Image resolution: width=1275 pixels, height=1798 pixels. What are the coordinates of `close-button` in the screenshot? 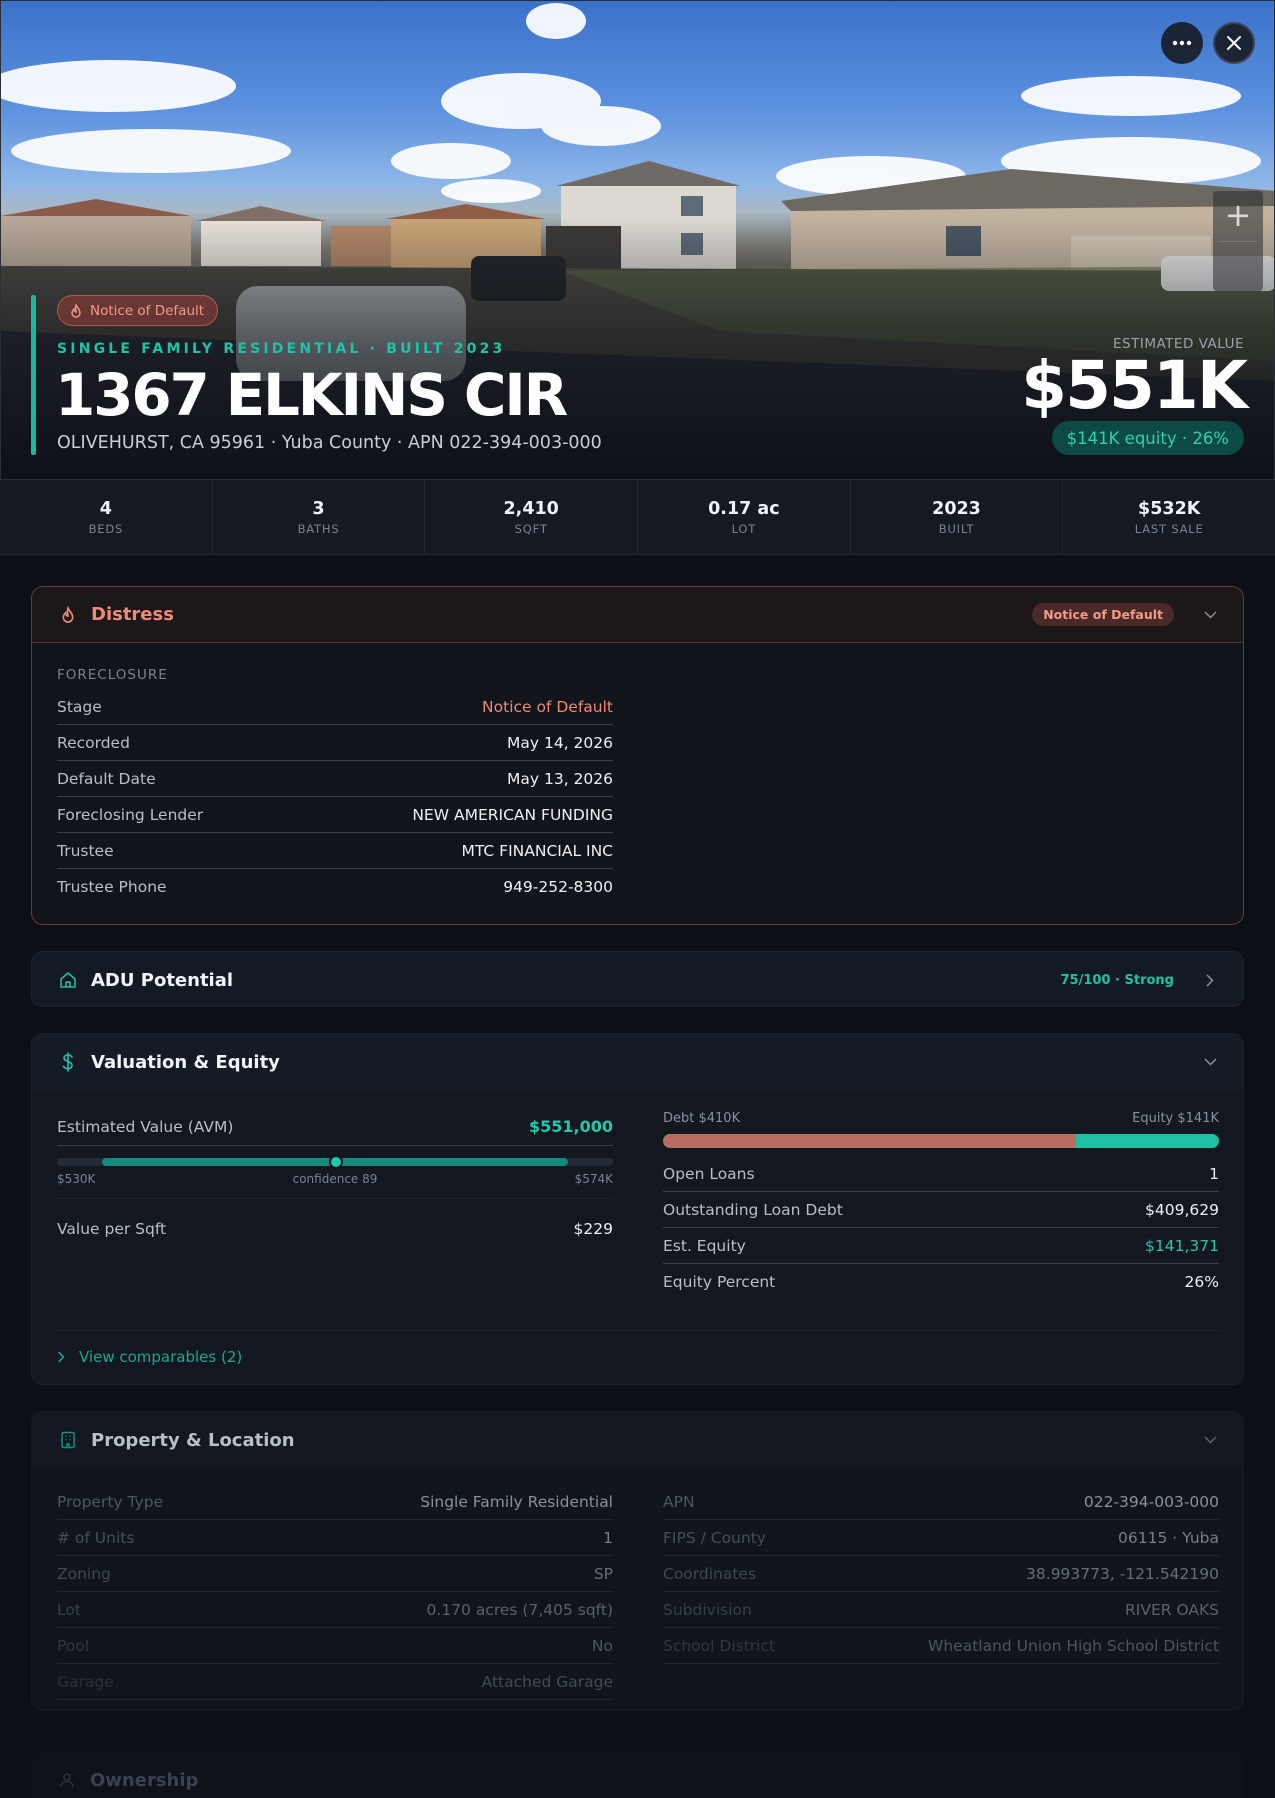 It's located at (1234, 43).